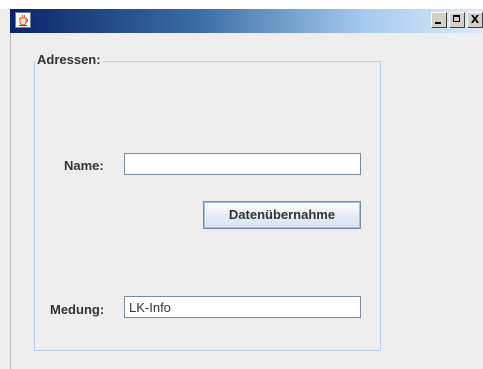 The width and height of the screenshot is (483, 369). What do you see at coordinates (282, 215) in the screenshot?
I see `datenuebernahme-button: Datenübernahme` at bounding box center [282, 215].